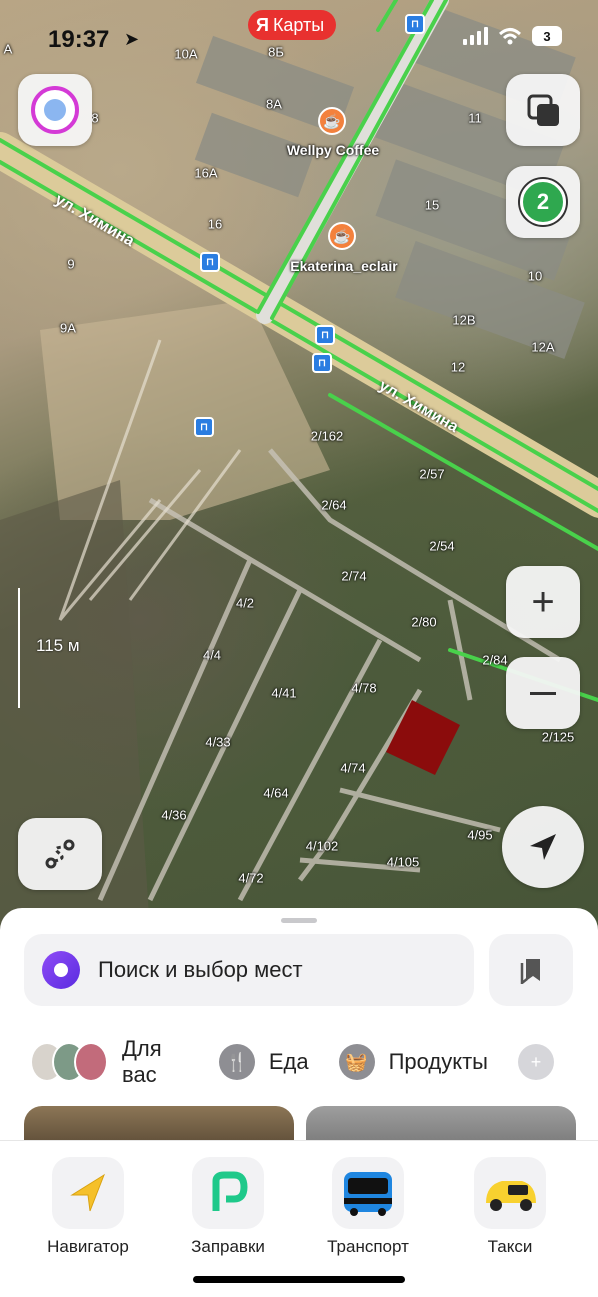  I want to click on house-label: 2/64, so click(334, 505).